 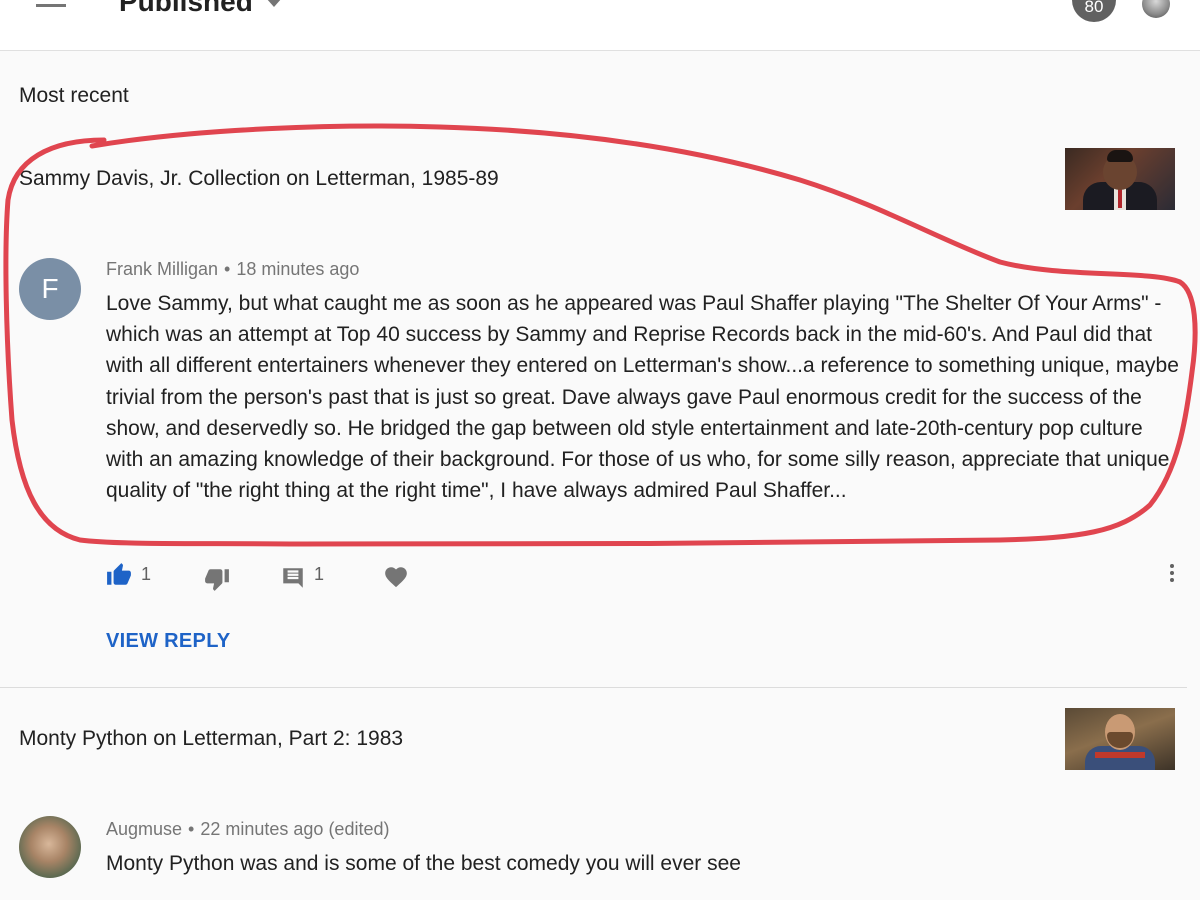 I want to click on reply-count: 1, so click(x=319, y=574).